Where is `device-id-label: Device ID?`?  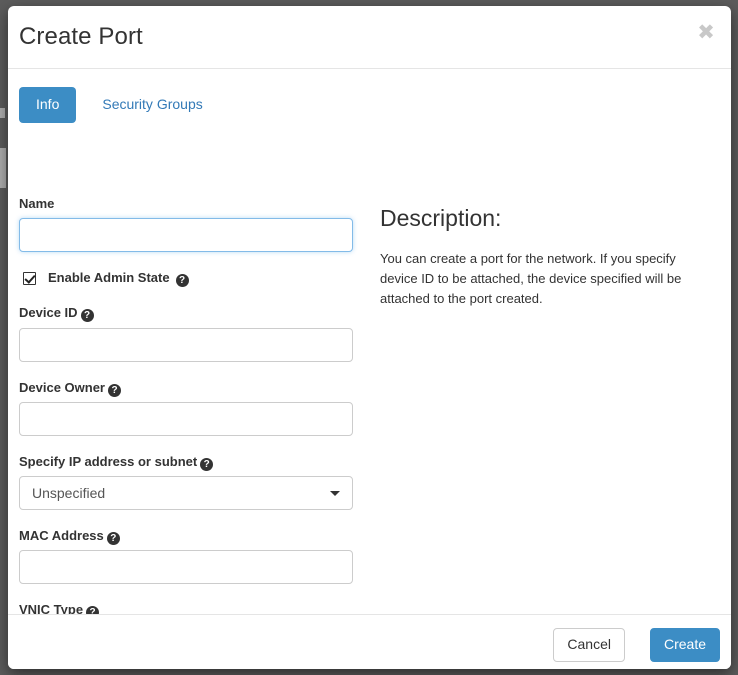
device-id-label: Device ID? is located at coordinates (191, 313).